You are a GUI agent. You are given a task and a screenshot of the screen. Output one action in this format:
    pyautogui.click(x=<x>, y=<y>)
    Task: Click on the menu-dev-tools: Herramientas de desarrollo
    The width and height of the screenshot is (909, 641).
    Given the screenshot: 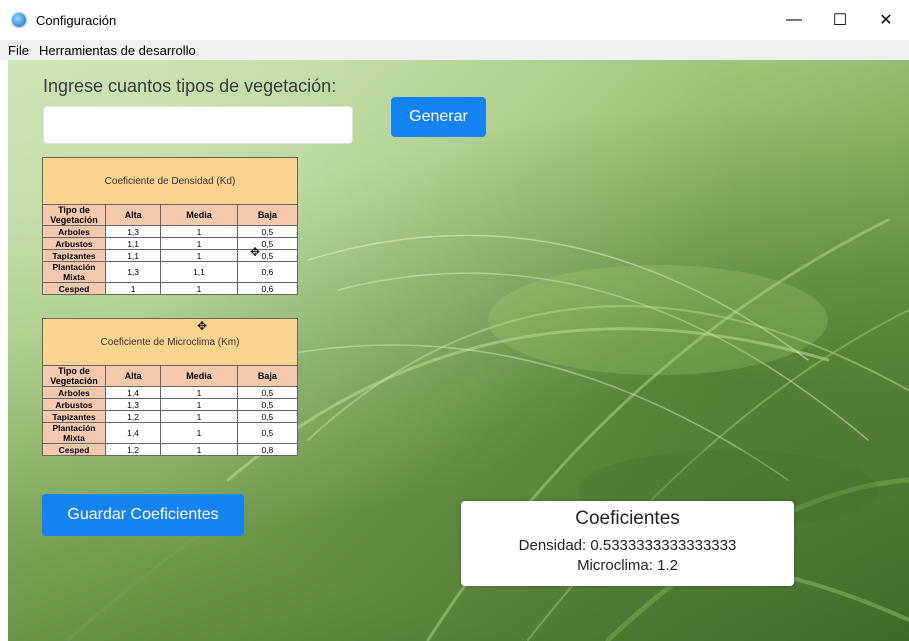 What is the action you would take?
    pyautogui.click(x=117, y=50)
    